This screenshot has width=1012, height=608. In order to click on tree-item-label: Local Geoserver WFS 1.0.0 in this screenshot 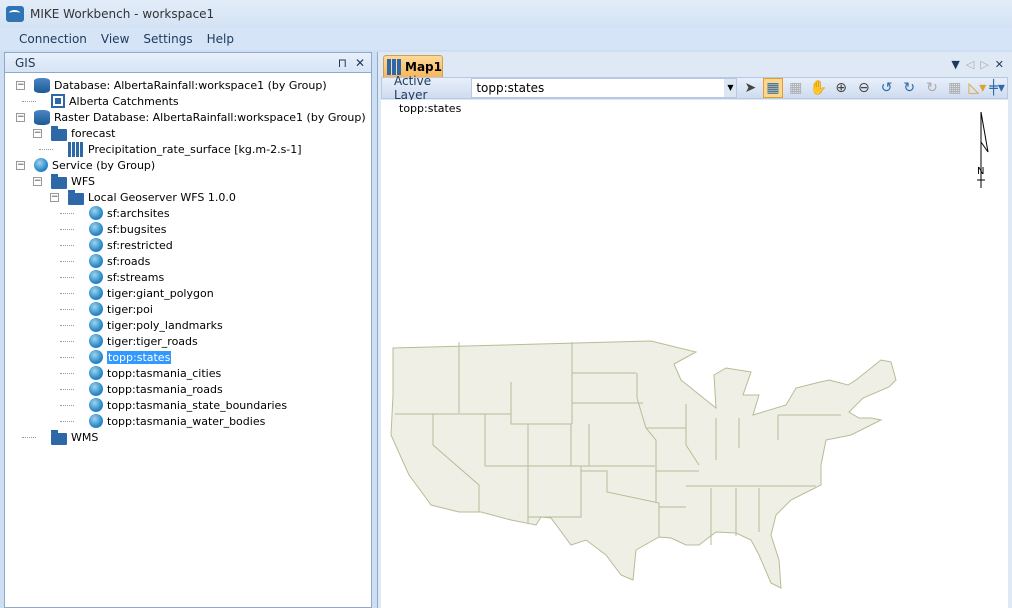, I will do `click(162, 197)`.